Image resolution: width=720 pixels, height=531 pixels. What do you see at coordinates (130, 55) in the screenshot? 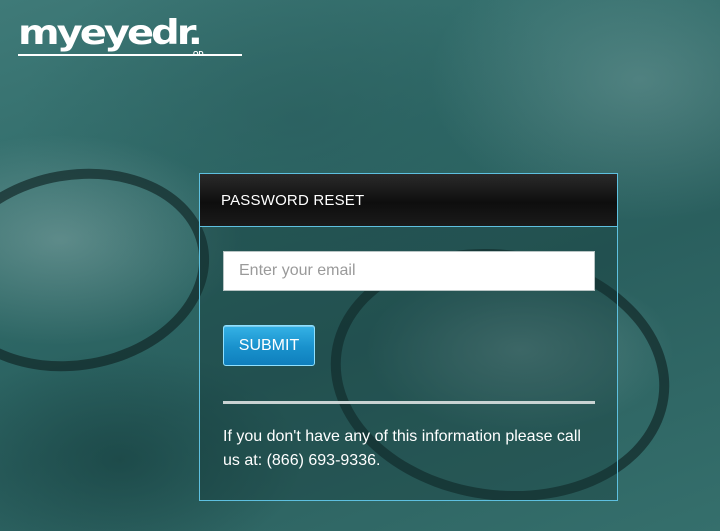
I see `logo-underline` at bounding box center [130, 55].